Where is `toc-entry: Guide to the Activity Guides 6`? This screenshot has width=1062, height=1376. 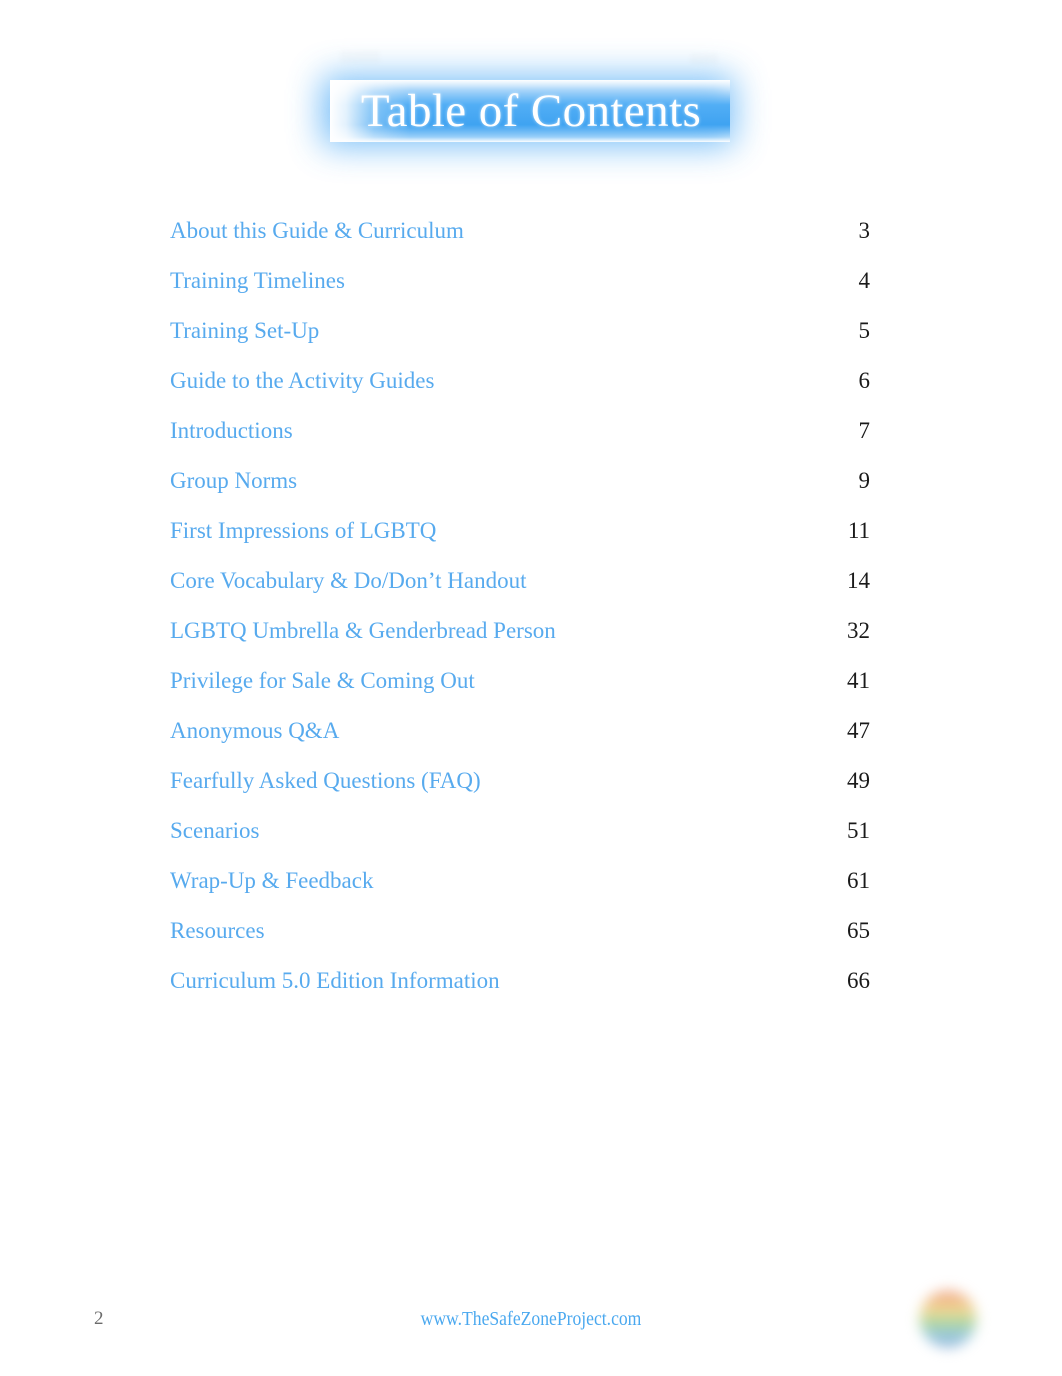 toc-entry: Guide to the Activity Guides 6 is located at coordinates (520, 393).